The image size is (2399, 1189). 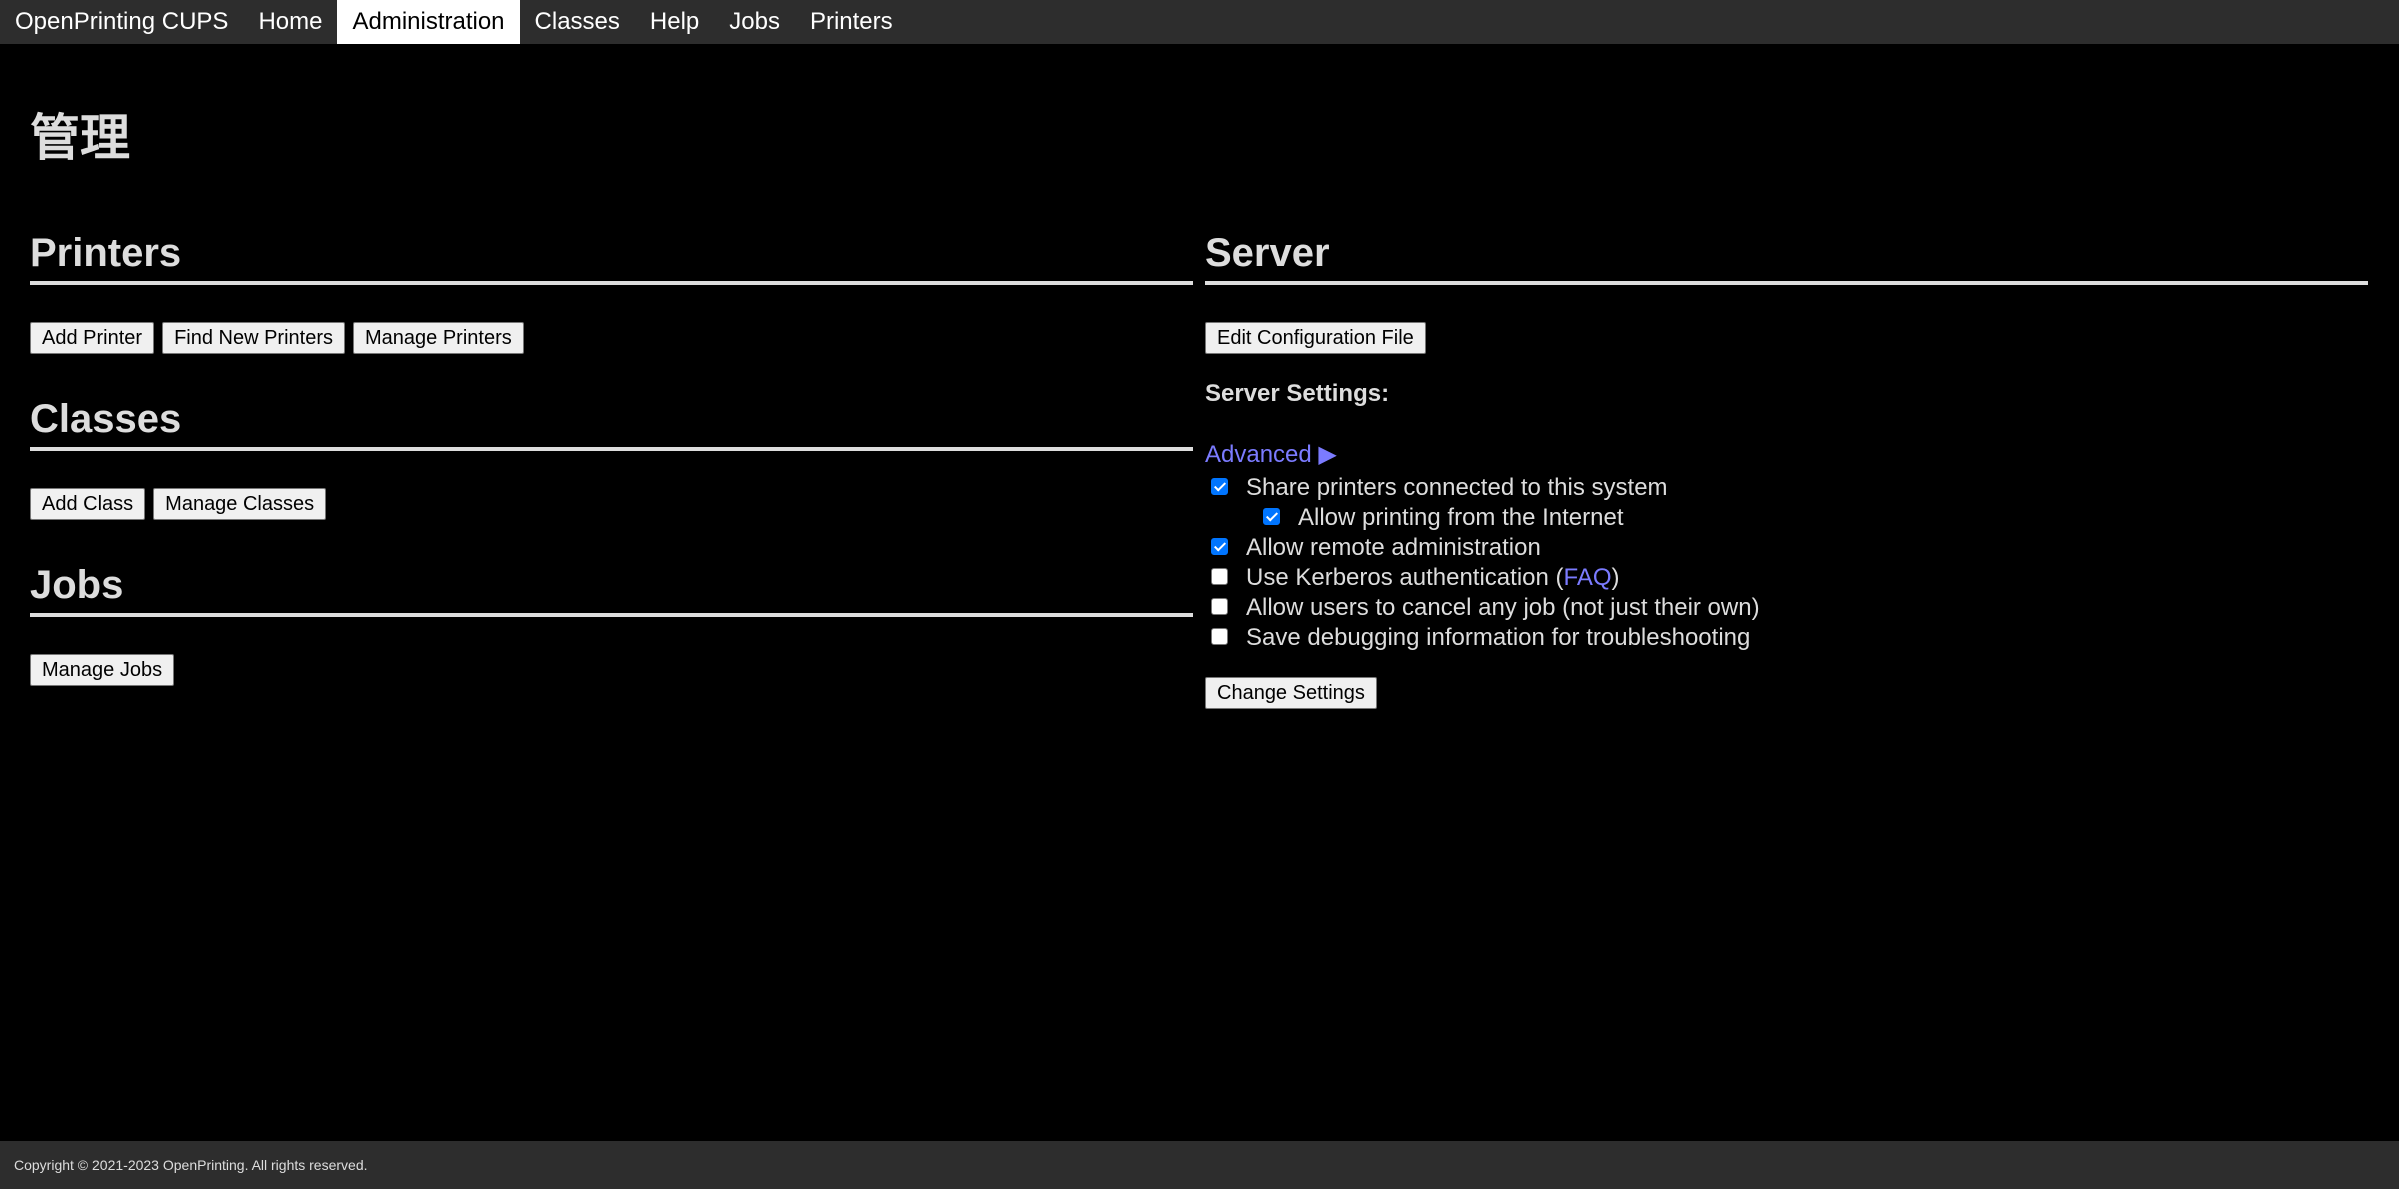 What do you see at coordinates (1297, 393) in the screenshot?
I see `server-settings-label: Server Settings:` at bounding box center [1297, 393].